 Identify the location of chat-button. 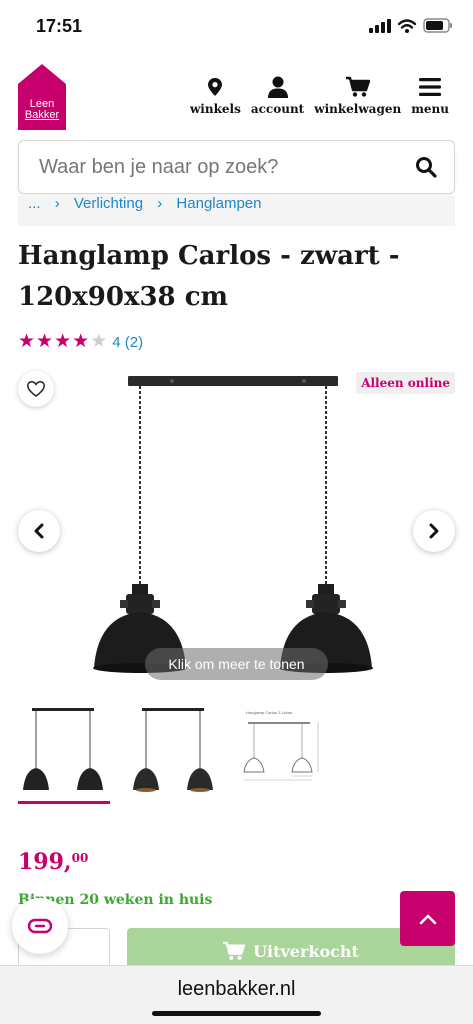
(40, 926).